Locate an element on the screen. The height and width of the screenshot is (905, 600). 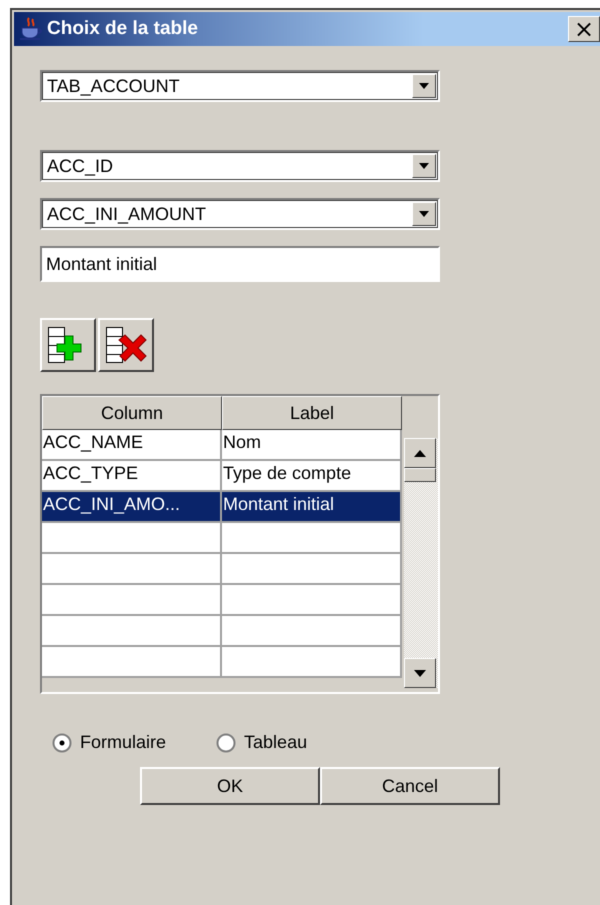
table-row: ACC_TYPE Type de compte is located at coordinates (222, 476).